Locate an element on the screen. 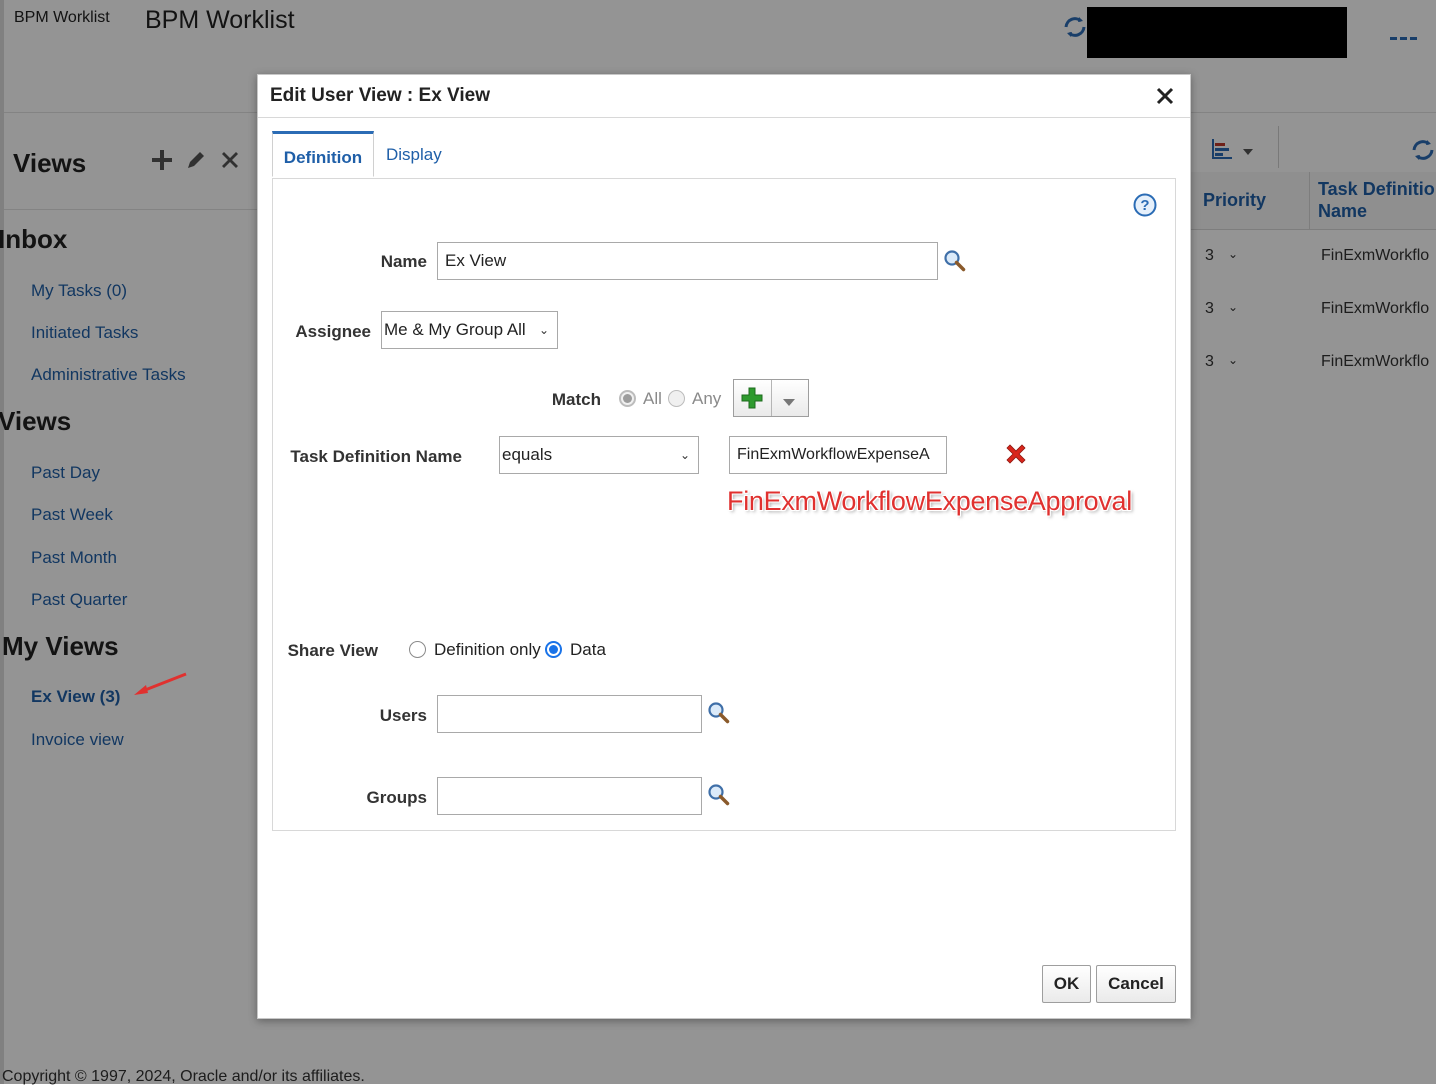 Image resolution: width=1436 pixels, height=1086 pixels. tab-display: Display is located at coordinates (426, 154).